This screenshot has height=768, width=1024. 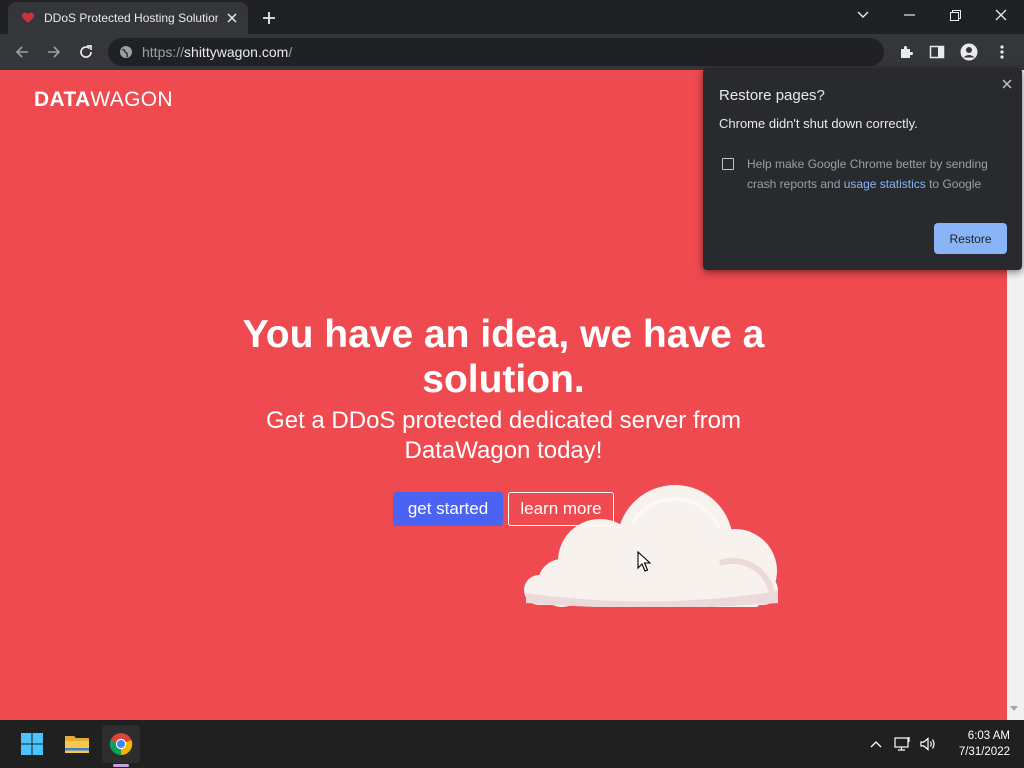 What do you see at coordinates (561, 509) in the screenshot?
I see `learn-more-button: learn more` at bounding box center [561, 509].